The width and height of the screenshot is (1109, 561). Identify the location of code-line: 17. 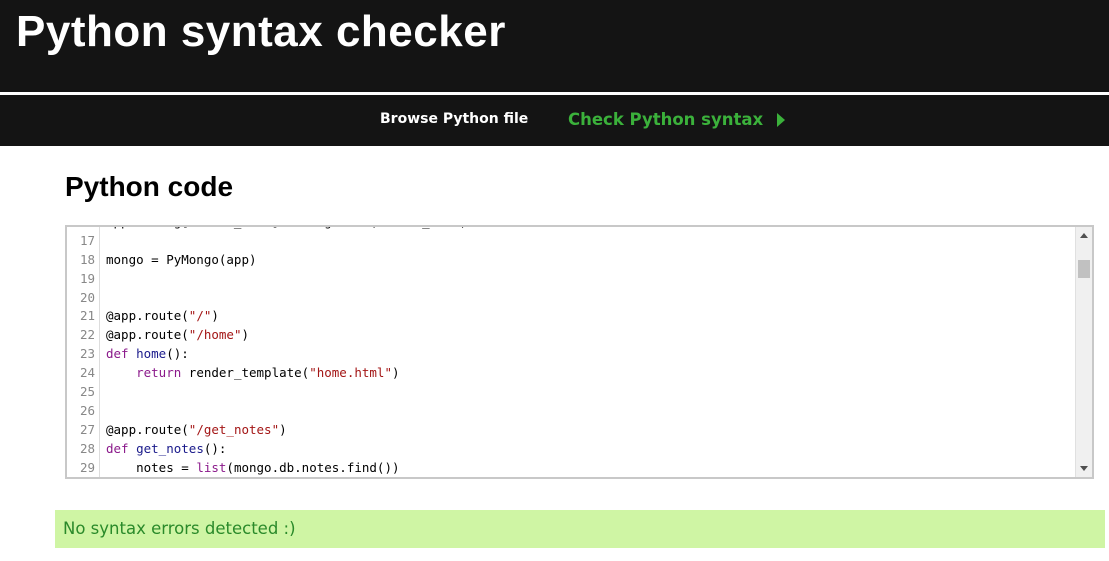
(267, 241).